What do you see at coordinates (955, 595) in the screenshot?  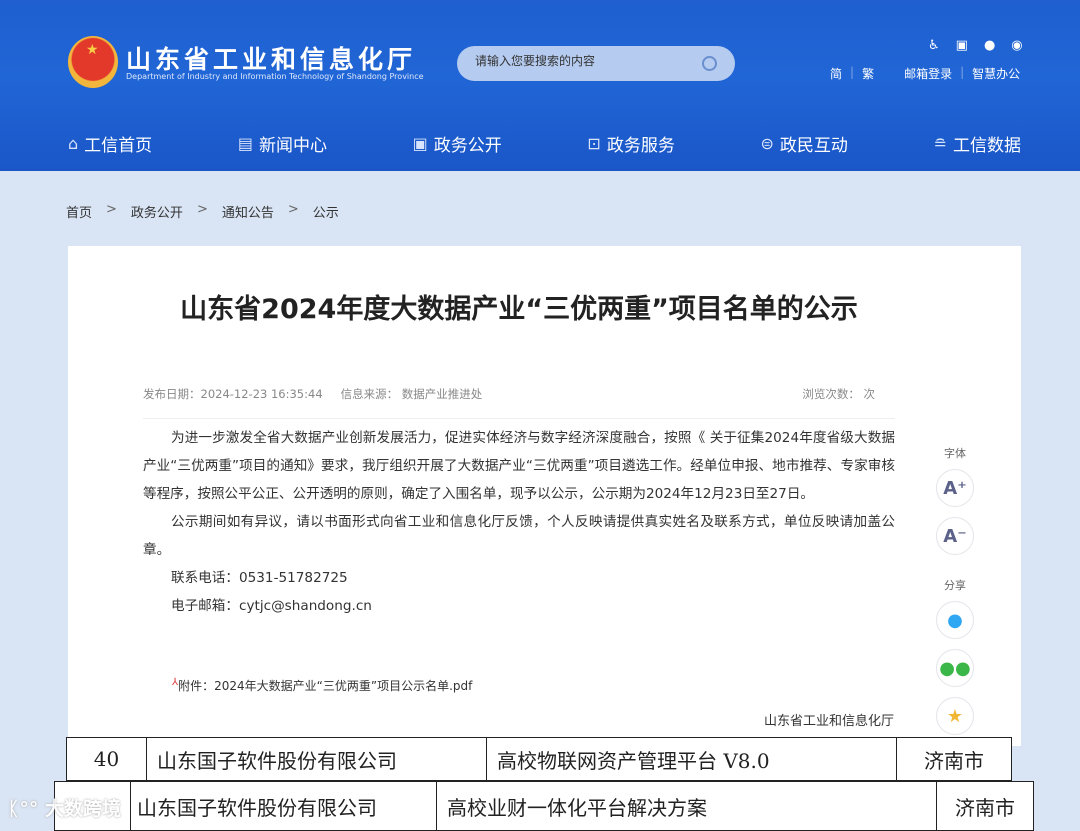 I see `side-toolbar: 字体 A⁺ A⁻ 分享 ● ●● ★` at bounding box center [955, 595].